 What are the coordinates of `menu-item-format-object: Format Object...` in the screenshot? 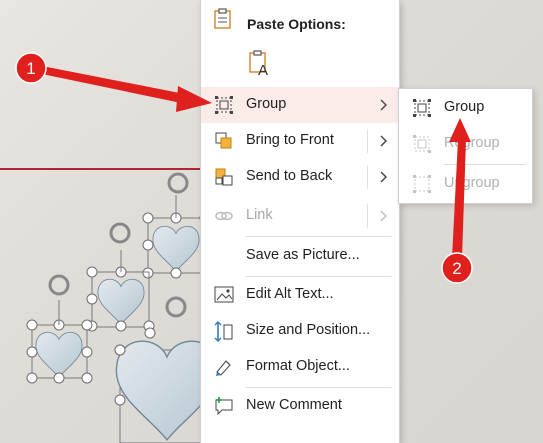 It's located at (300, 367).